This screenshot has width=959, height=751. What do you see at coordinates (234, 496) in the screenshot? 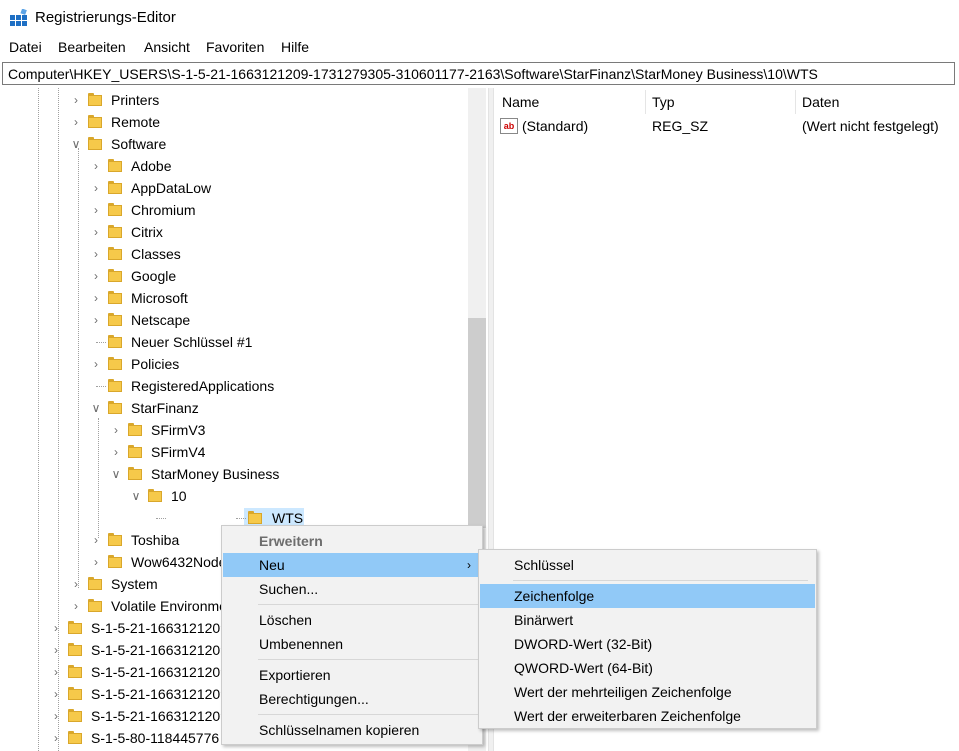
I see `tree-item: ∨ 10` at bounding box center [234, 496].